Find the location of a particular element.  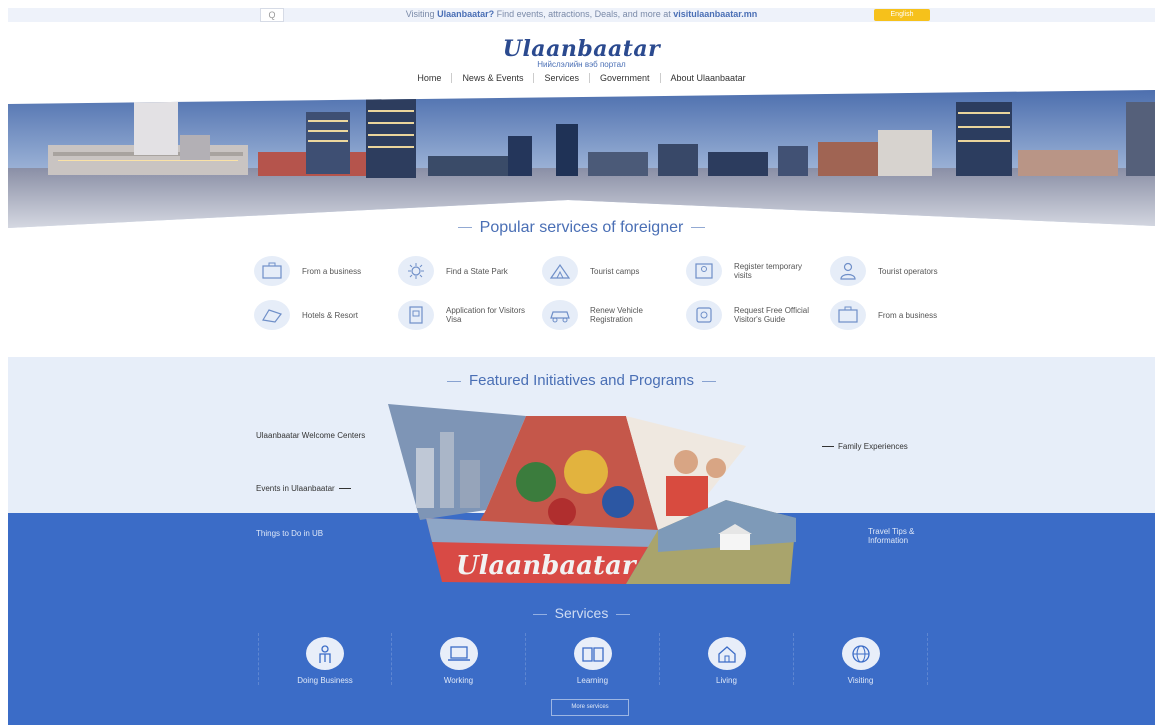

nav-news-events: News & Events is located at coordinates (492, 78).